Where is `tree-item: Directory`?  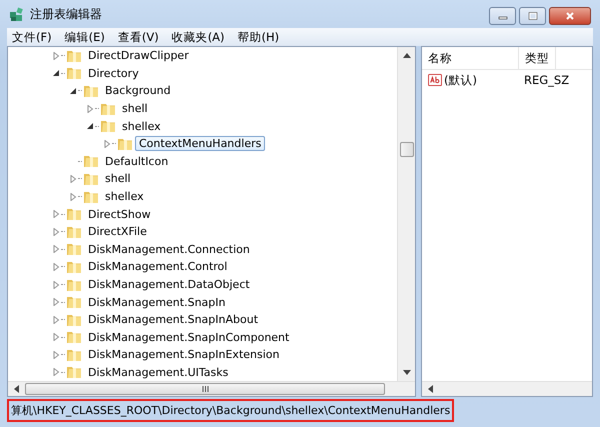 tree-item: Directory is located at coordinates (113, 73).